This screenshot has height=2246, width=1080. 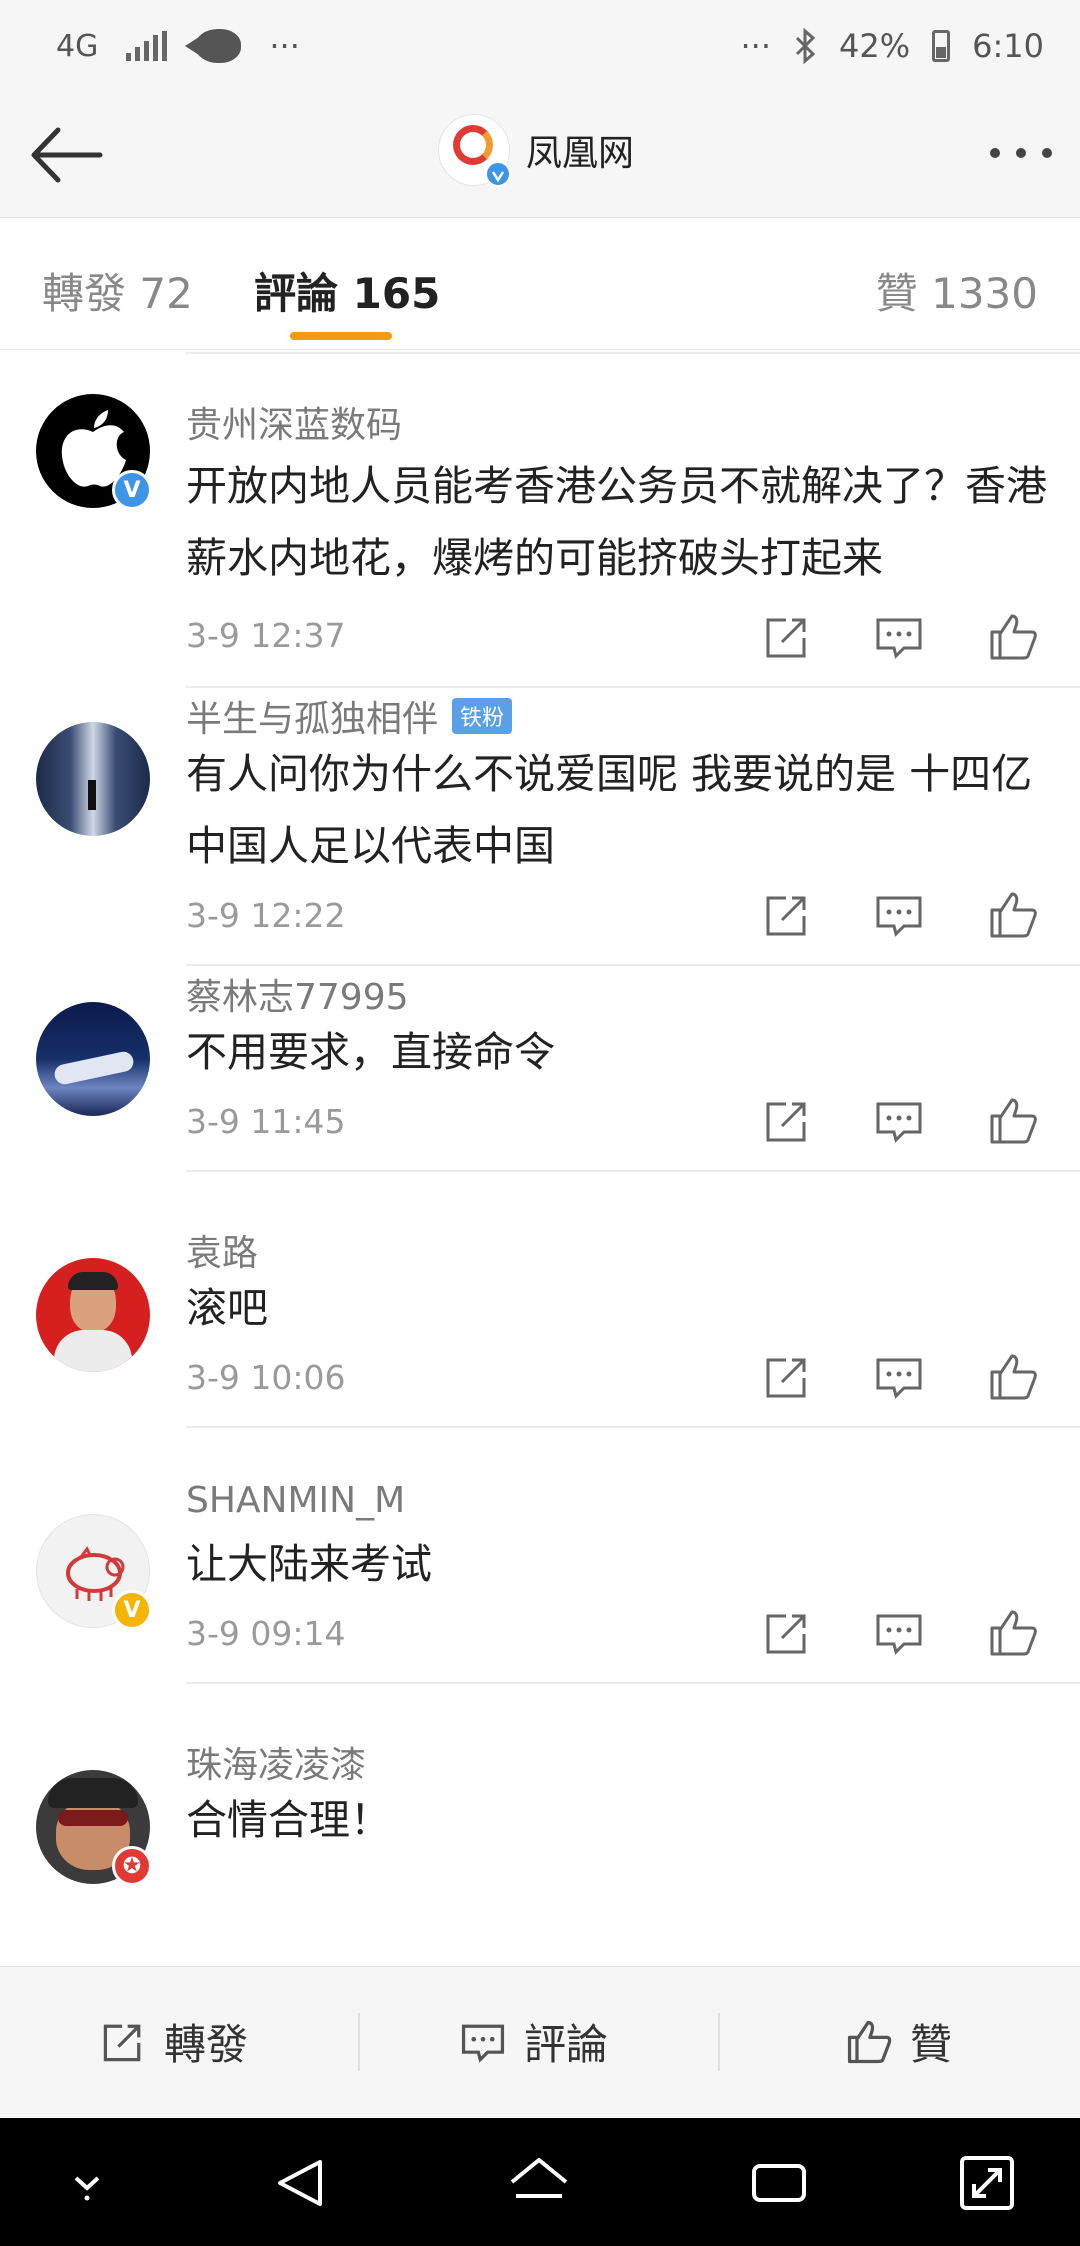 What do you see at coordinates (616, 522) in the screenshot?
I see `comment-text: 开放内地人员能考香港公务员不就解决了？香港薪水内地花，爆烤的可能挤破头打起来` at bounding box center [616, 522].